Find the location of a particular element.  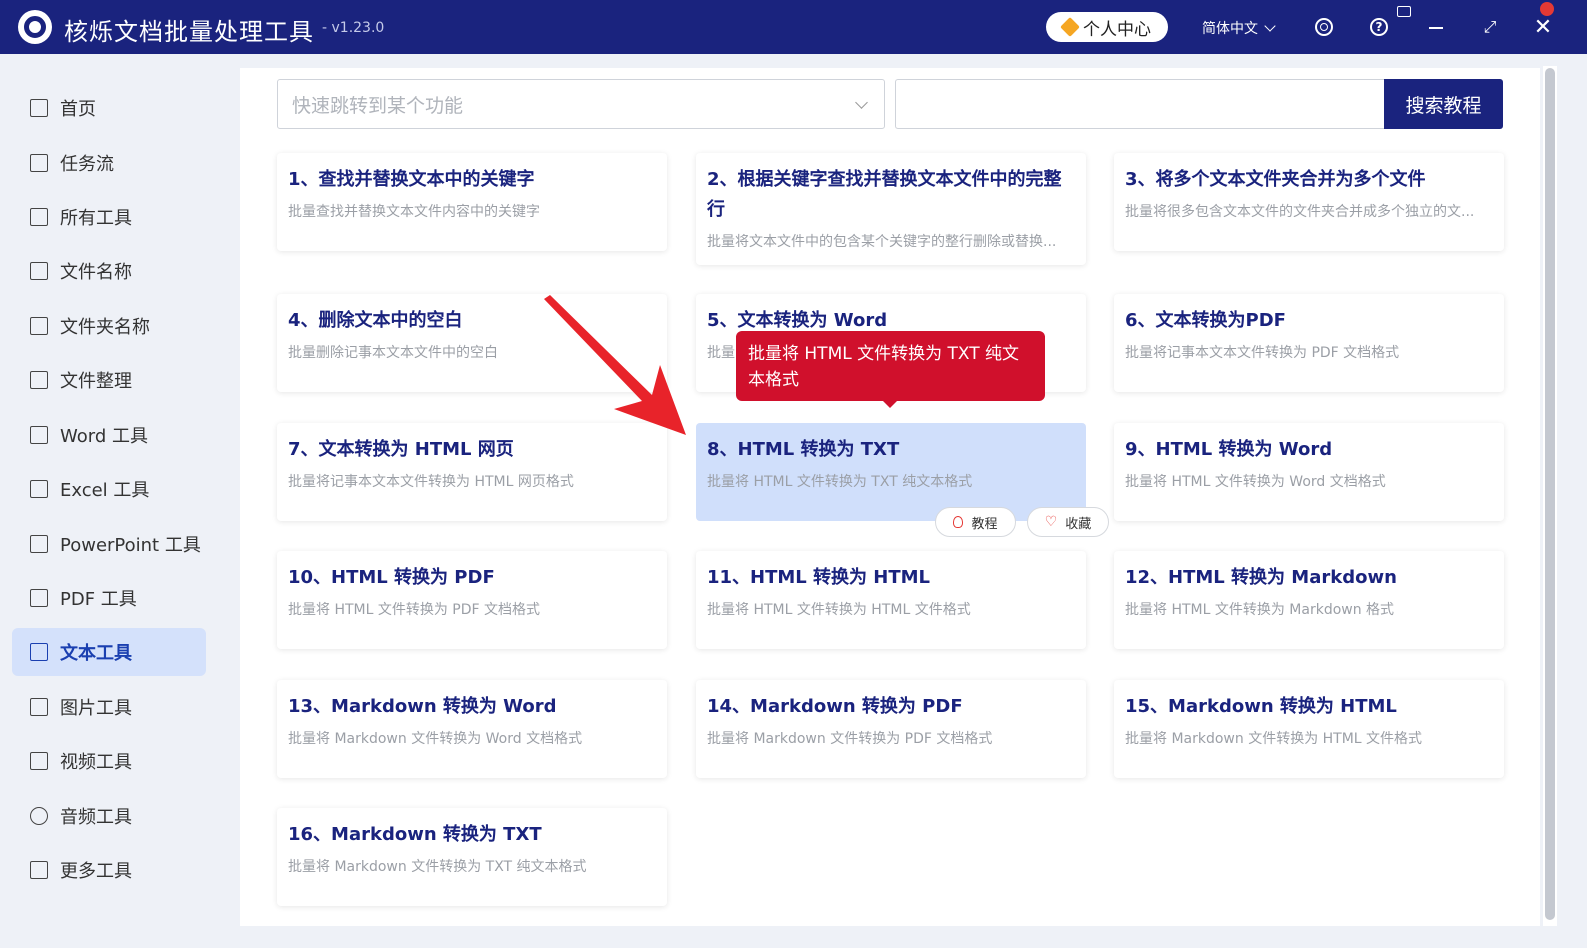

app-title: 核烁文档批量处理工具 is located at coordinates (189, 32).